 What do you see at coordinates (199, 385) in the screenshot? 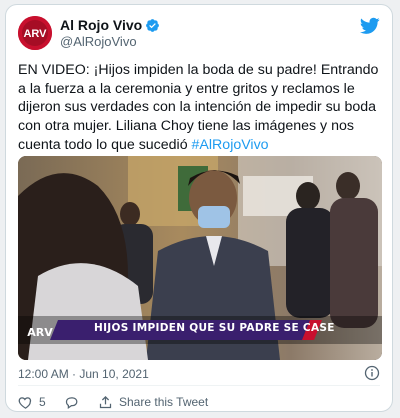
I see `divider` at bounding box center [199, 385].